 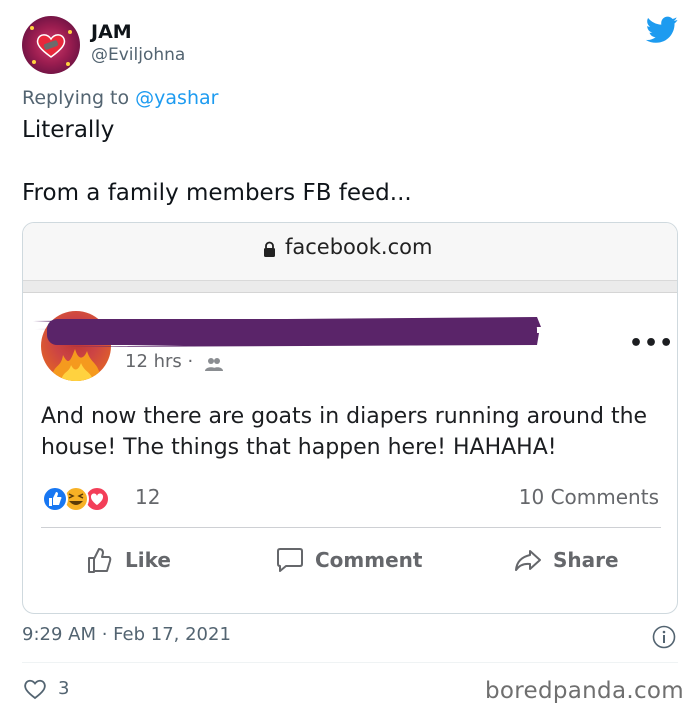 I want to click on comment-button: Comment, so click(x=348, y=560).